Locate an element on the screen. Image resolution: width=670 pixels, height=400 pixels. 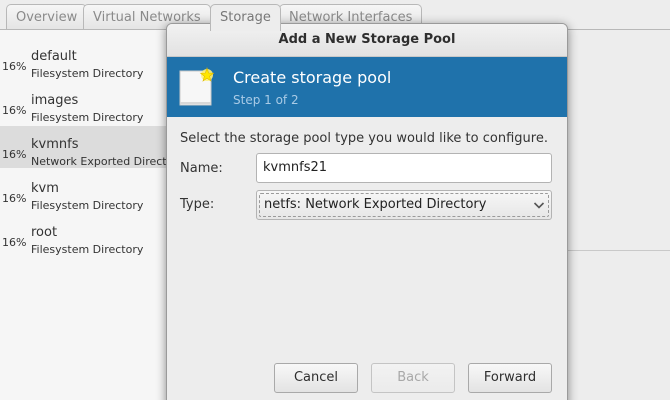
details-divider is located at coordinates (615, 250).